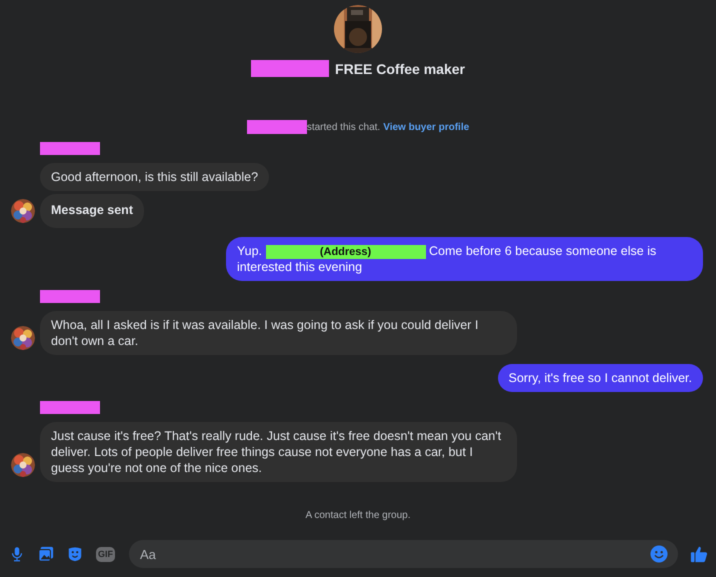  I want to click on thumbs-up-icon, so click(699, 554).